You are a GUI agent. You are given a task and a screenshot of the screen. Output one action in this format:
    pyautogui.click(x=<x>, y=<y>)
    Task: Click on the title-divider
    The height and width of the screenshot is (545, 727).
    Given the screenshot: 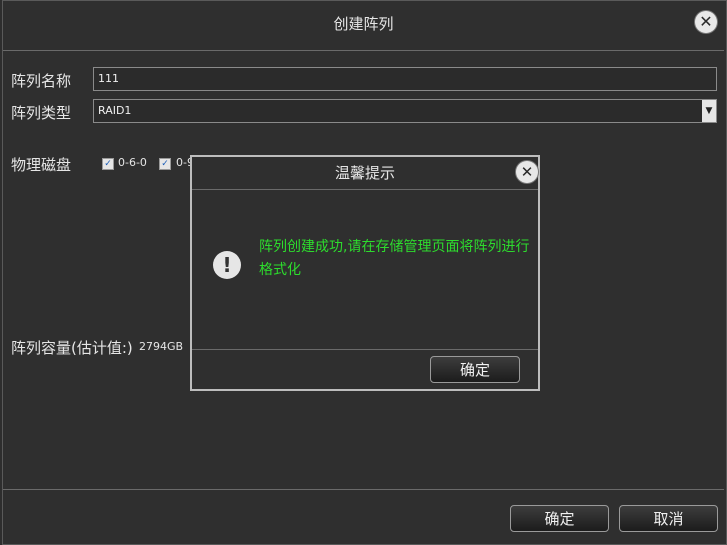 What is the action you would take?
    pyautogui.click(x=363, y=50)
    